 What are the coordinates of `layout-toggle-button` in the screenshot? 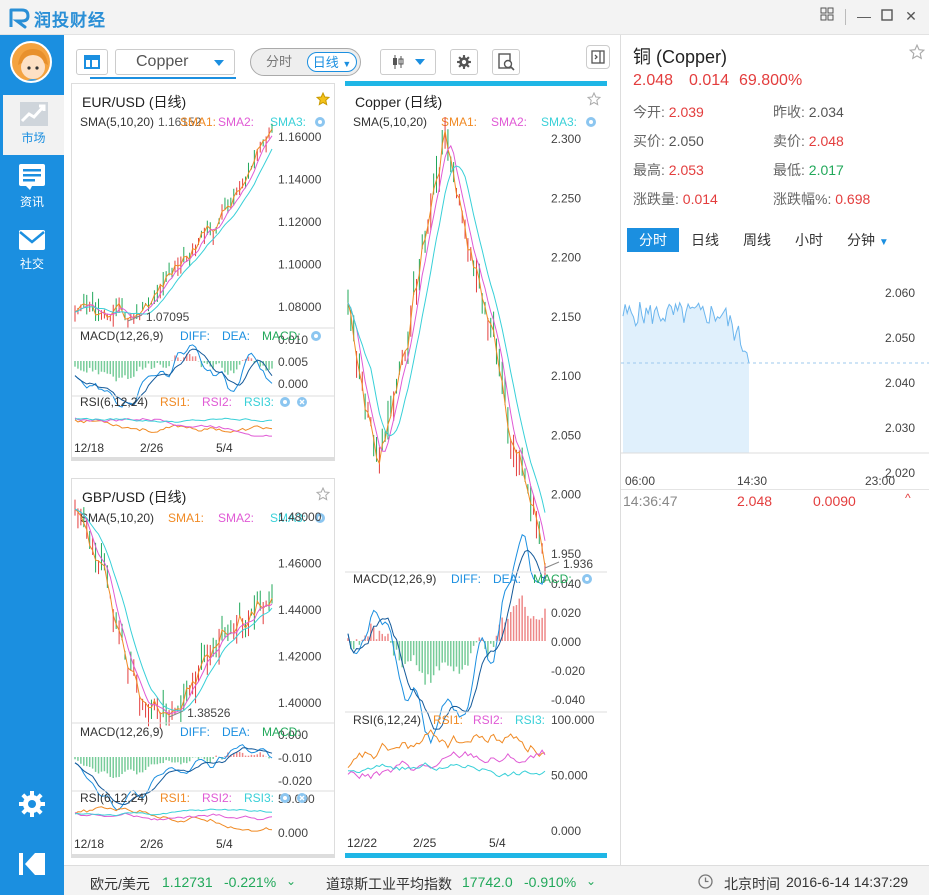 It's located at (92, 62).